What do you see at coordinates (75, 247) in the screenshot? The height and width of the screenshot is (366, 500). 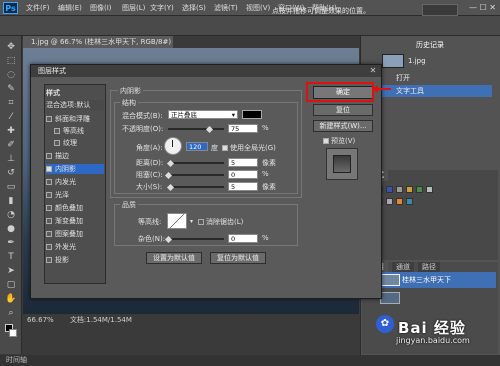 I see `style-item-outer-glow: 外发光` at bounding box center [75, 247].